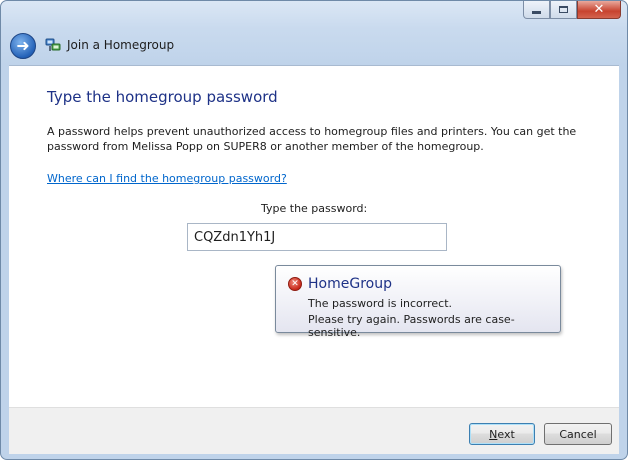 This screenshot has width=628, height=460. Describe the element at coordinates (493, 434) in the screenshot. I see `next-button-mnemonic: N` at that location.